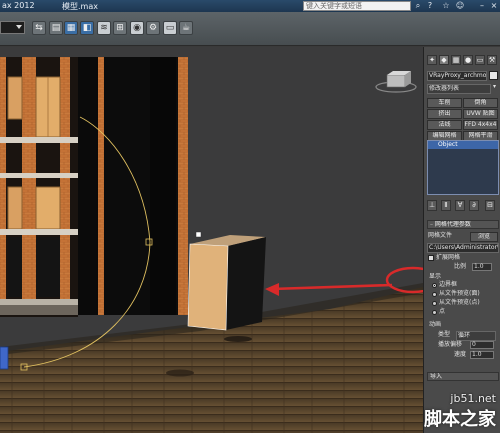 The width and height of the screenshot is (500, 433). I want to click on main-toolbar: ⇆ ▤ ▦ ◧ ≋ ⊞ ◉ ⚙ ▭ ☕, so click(250, 29).